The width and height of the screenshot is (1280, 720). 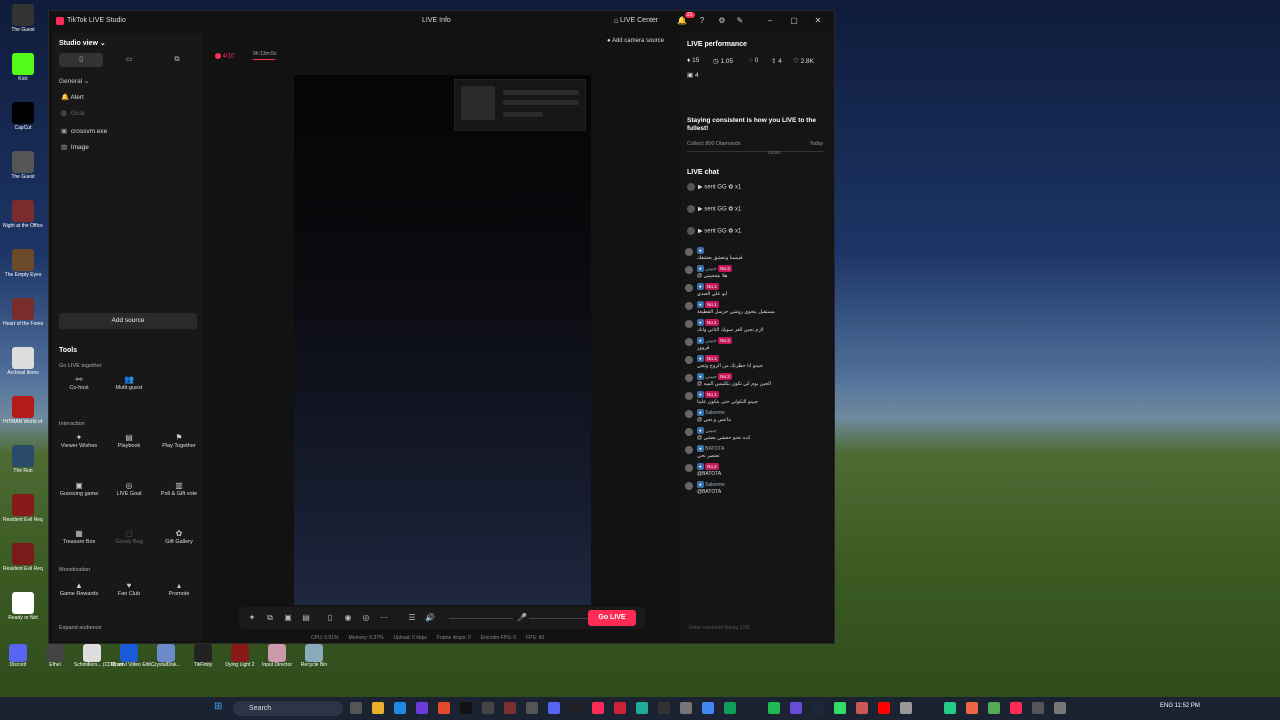 I want to click on desktop-shortcut: The Run, so click(x=23, y=459).